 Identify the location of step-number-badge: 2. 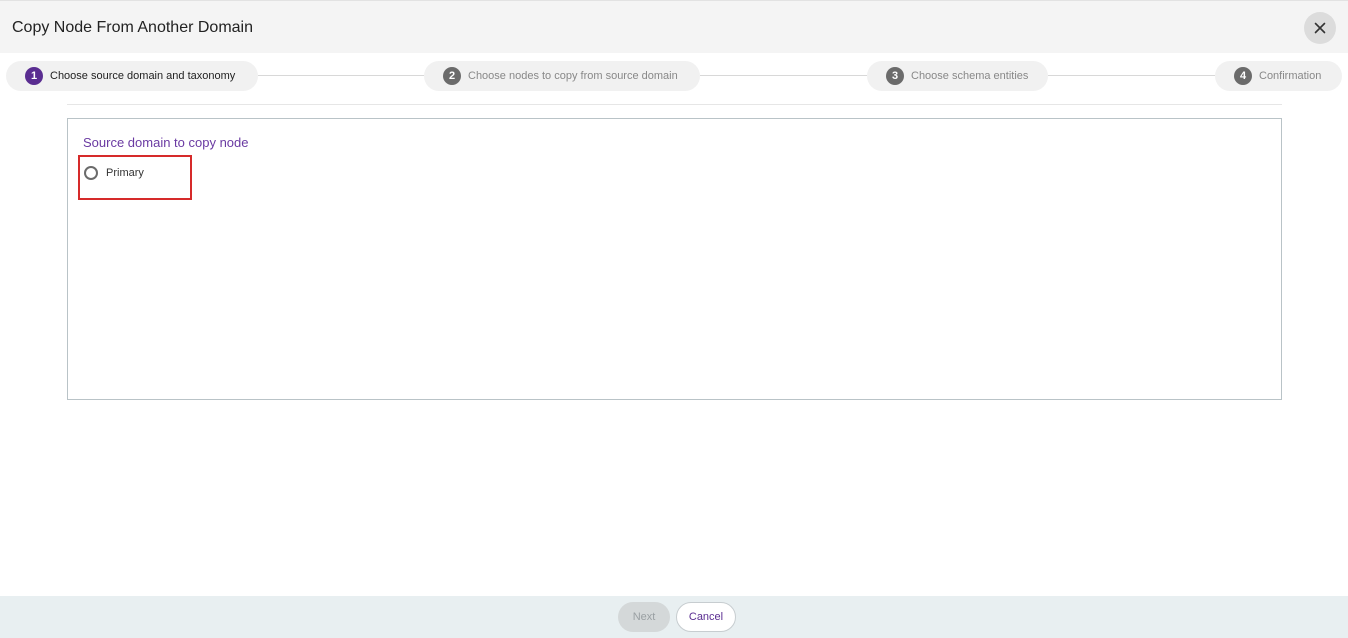
(452, 76).